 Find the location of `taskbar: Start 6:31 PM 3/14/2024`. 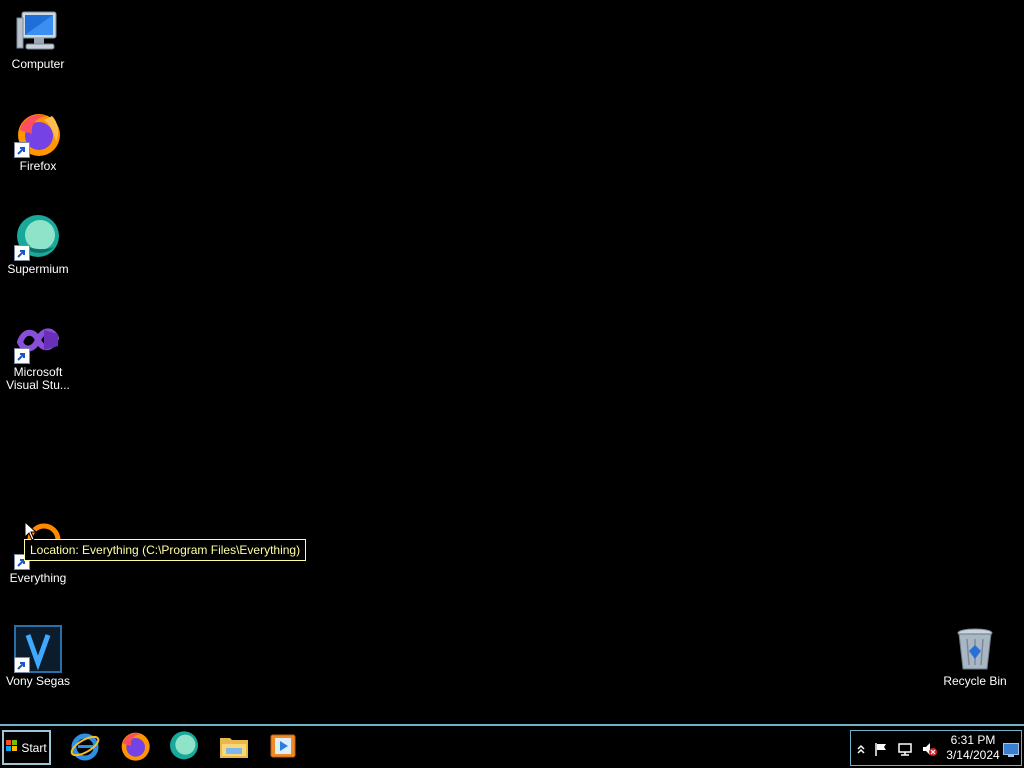

taskbar: Start 6:31 PM 3/14/2024 is located at coordinates (512, 746).